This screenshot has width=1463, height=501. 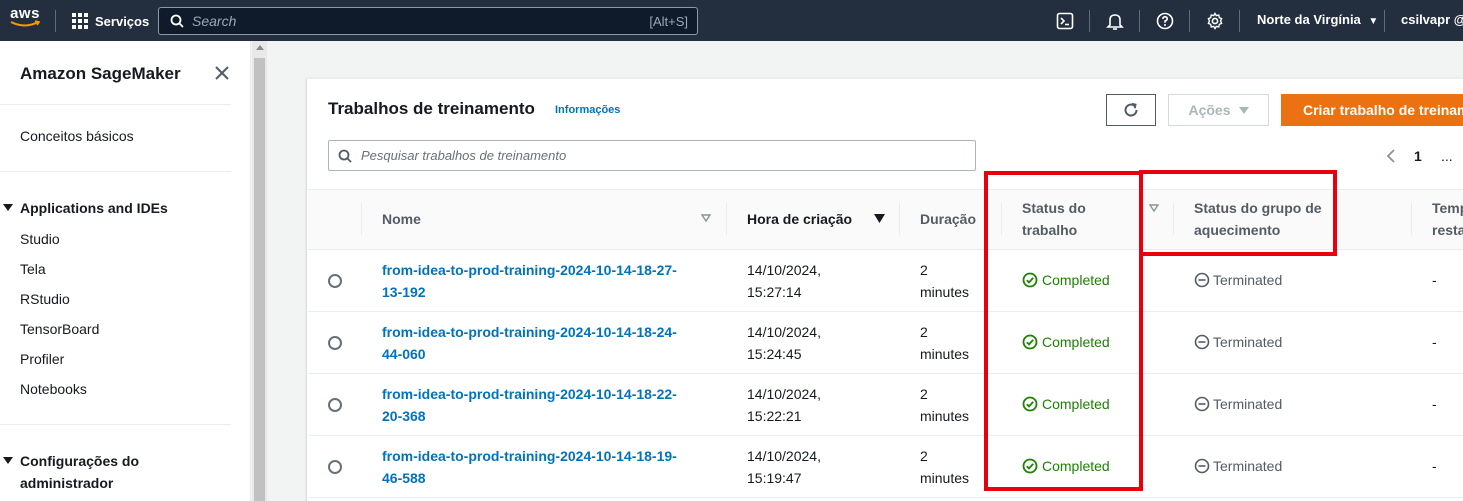 I want to click on account-menu: csilvapr @ 5, so click(x=1432, y=19).